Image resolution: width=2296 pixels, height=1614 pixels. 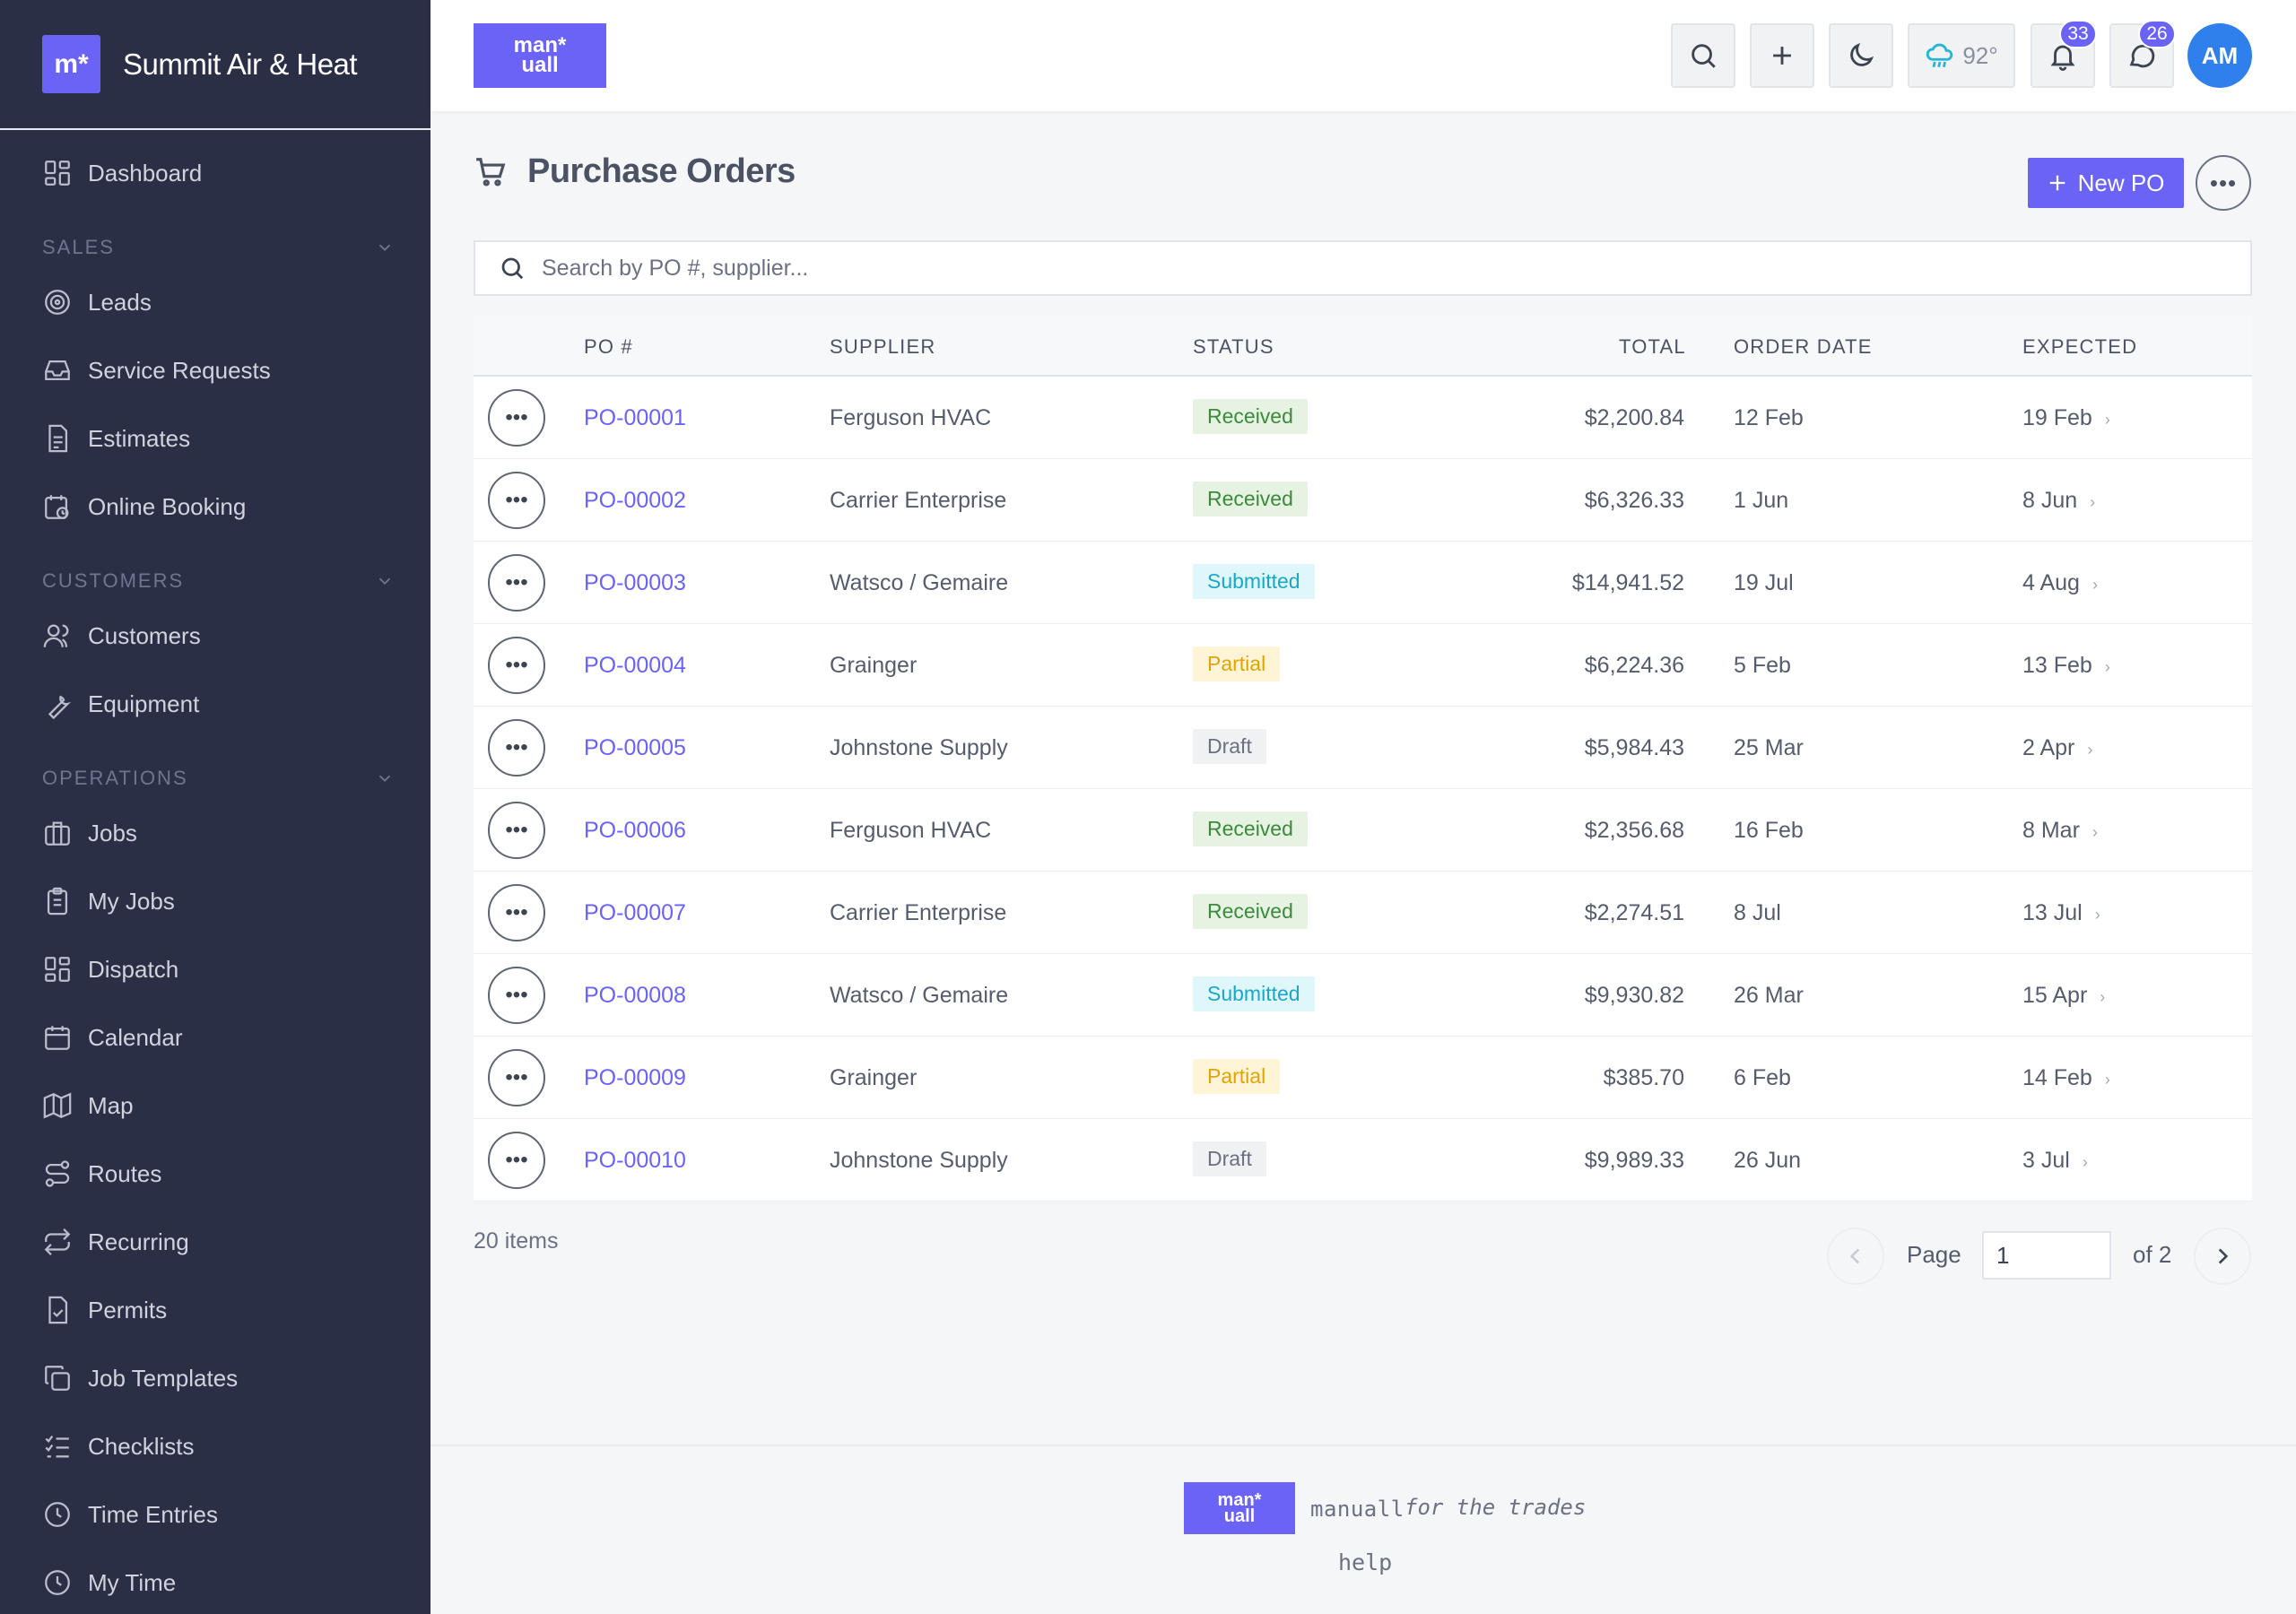 What do you see at coordinates (2055, 1161) in the screenshot?
I see `expected-cell: 3 Jul ›` at bounding box center [2055, 1161].